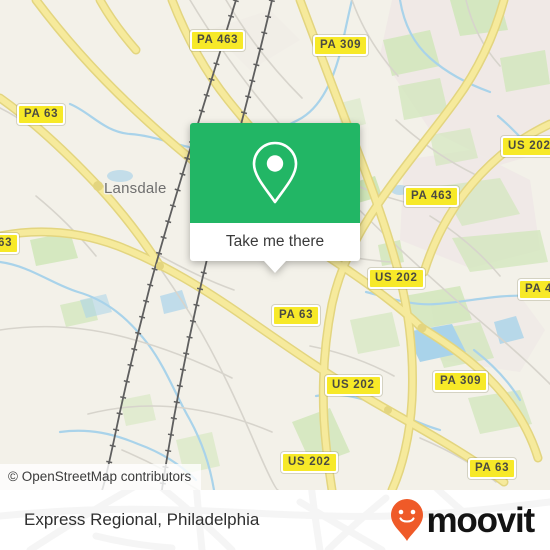 This screenshot has width=550, height=550. What do you see at coordinates (275, 267) in the screenshot?
I see `popup-pointer-tail` at bounding box center [275, 267].